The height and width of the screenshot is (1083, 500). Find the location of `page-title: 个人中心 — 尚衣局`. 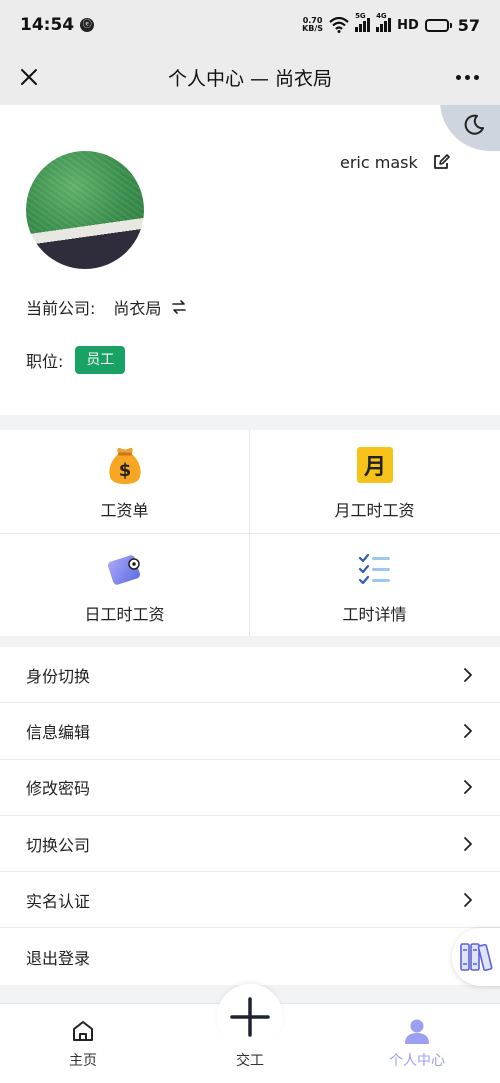

page-title: 个人中心 — 尚衣局 is located at coordinates (250, 79).